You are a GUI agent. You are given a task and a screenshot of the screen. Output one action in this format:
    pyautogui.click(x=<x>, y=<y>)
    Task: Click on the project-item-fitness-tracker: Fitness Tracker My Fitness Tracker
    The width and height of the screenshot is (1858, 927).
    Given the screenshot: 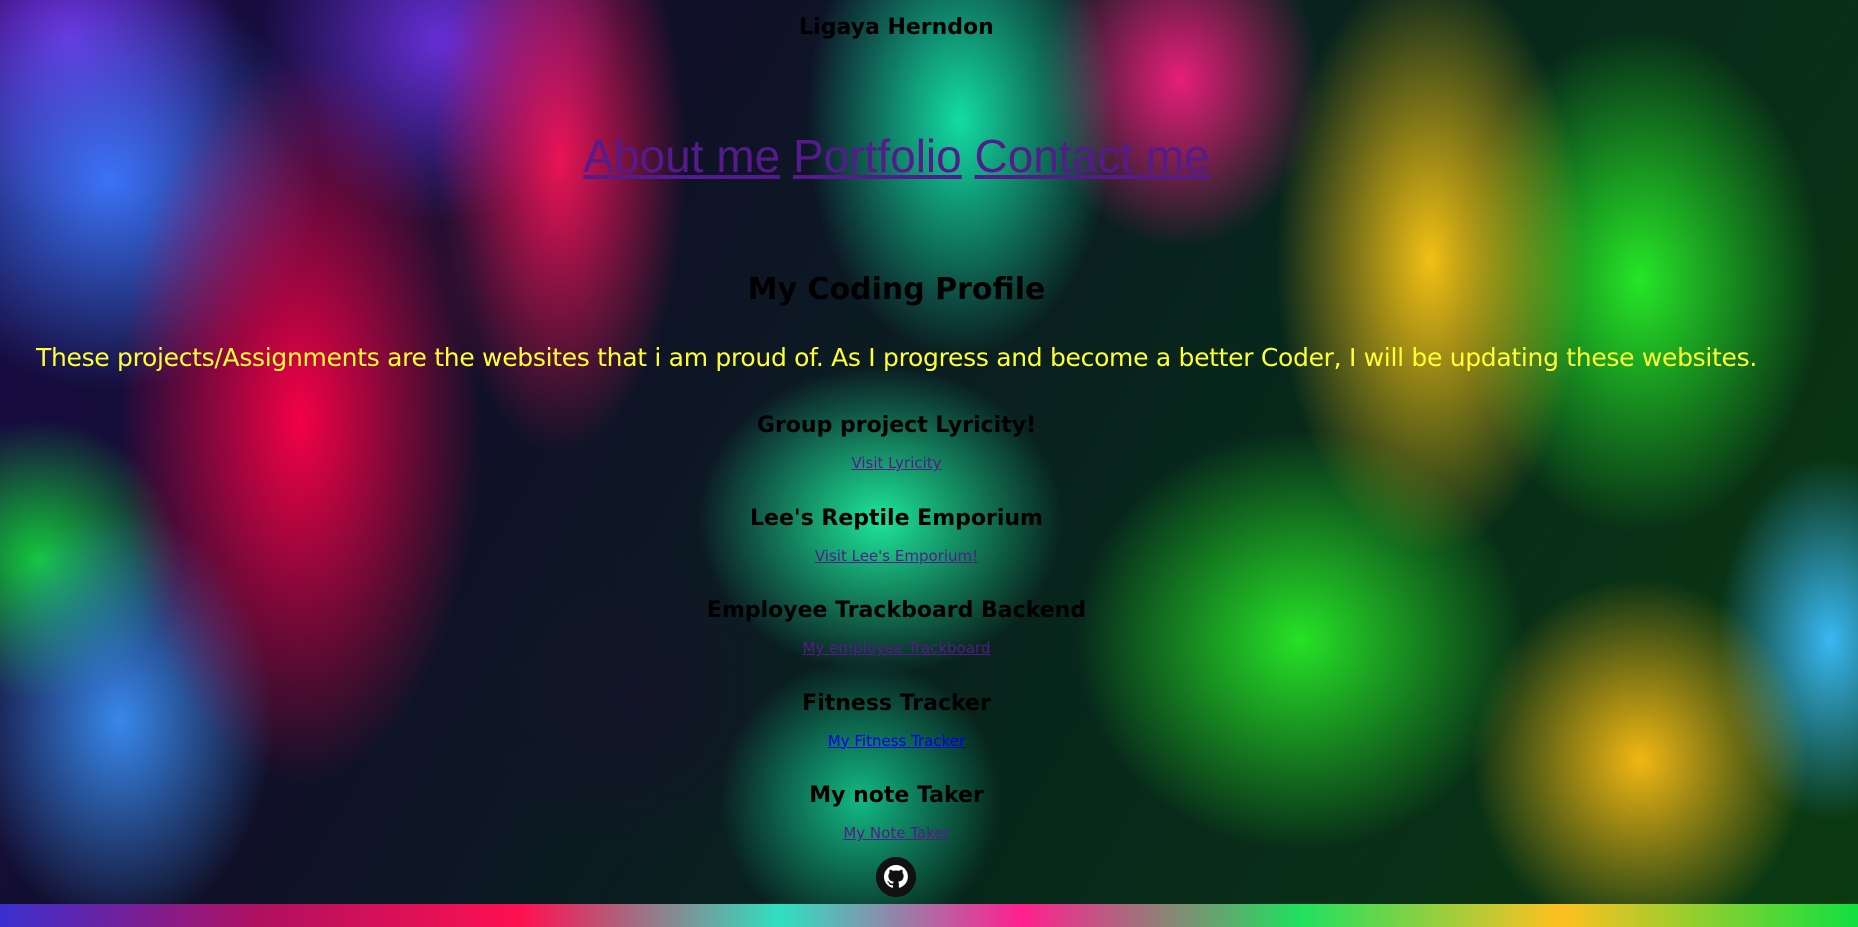 What is the action you would take?
    pyautogui.click(x=896, y=734)
    